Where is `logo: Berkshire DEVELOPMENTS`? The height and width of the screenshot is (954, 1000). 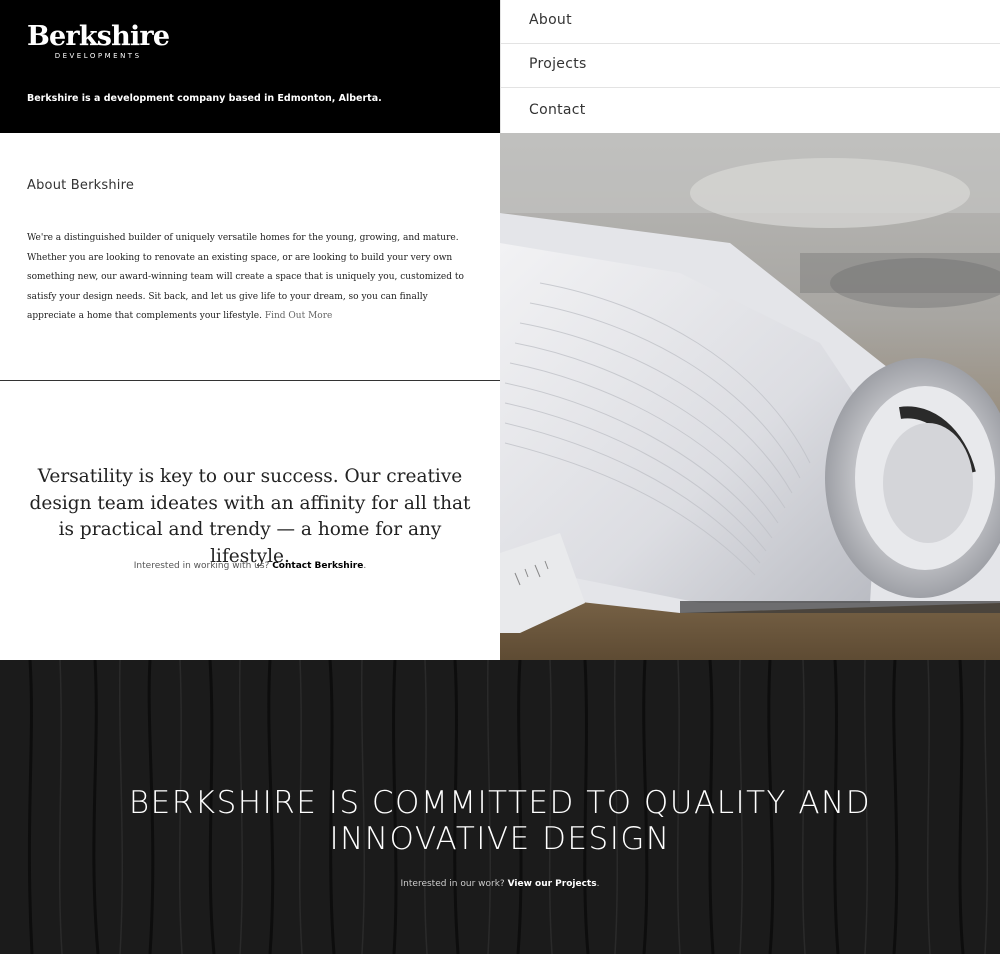 logo: Berkshire DEVELOPMENTS is located at coordinates (98, 41).